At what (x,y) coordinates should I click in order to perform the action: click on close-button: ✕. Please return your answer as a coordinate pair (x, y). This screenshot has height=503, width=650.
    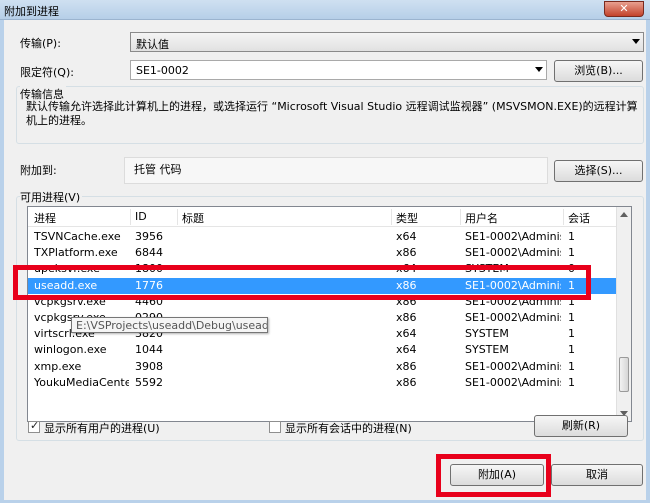
    Looking at the image, I should click on (624, 9).